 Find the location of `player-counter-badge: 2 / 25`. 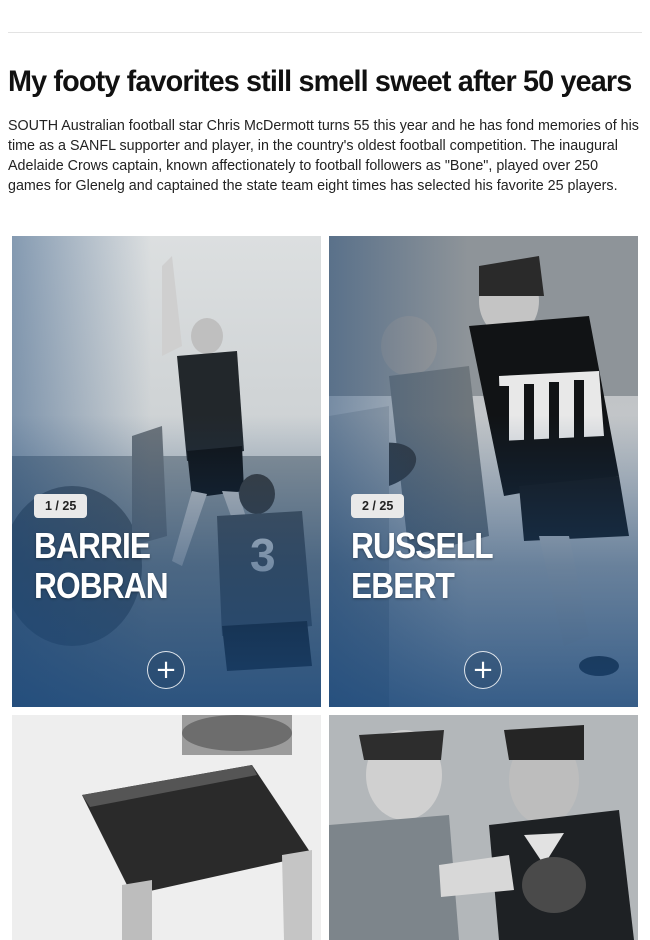

player-counter-badge: 2 / 25 is located at coordinates (378, 506).